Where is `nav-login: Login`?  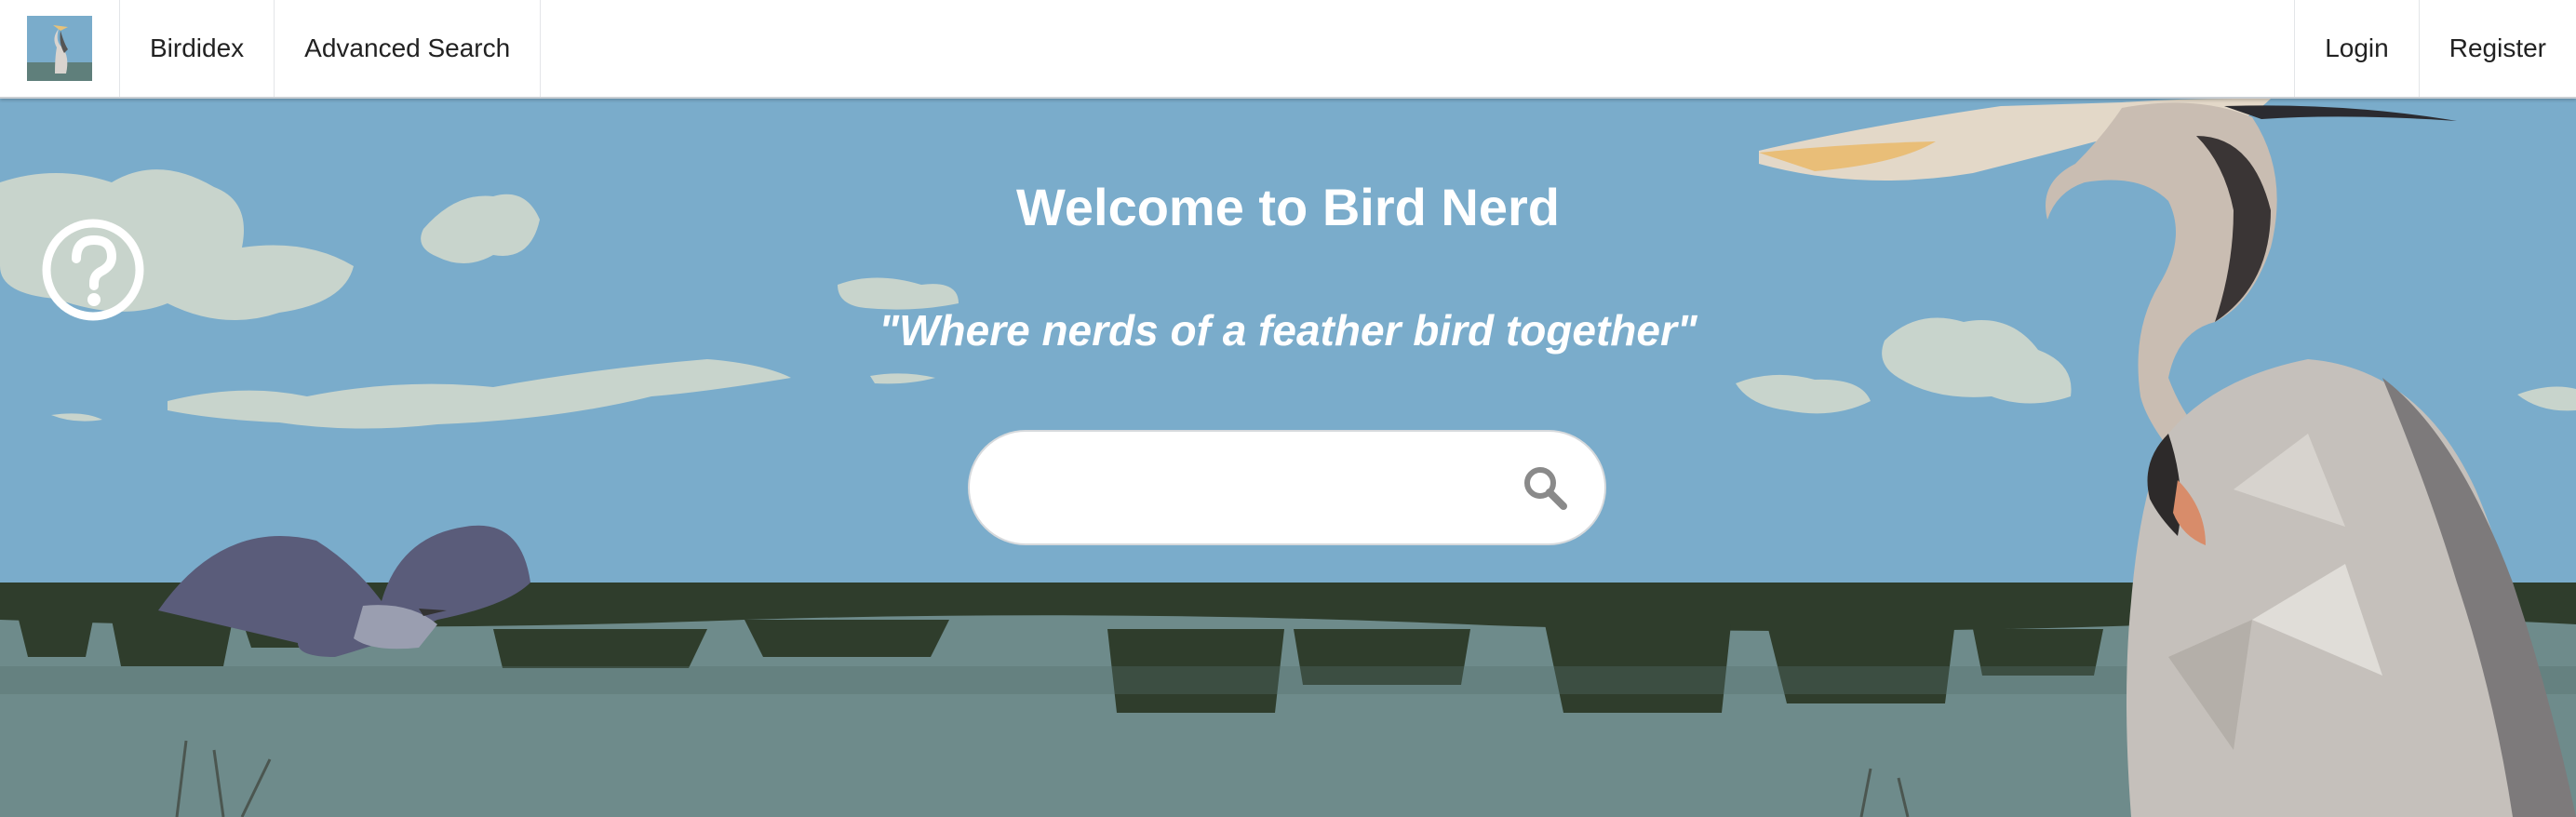 nav-login: Login is located at coordinates (2356, 48).